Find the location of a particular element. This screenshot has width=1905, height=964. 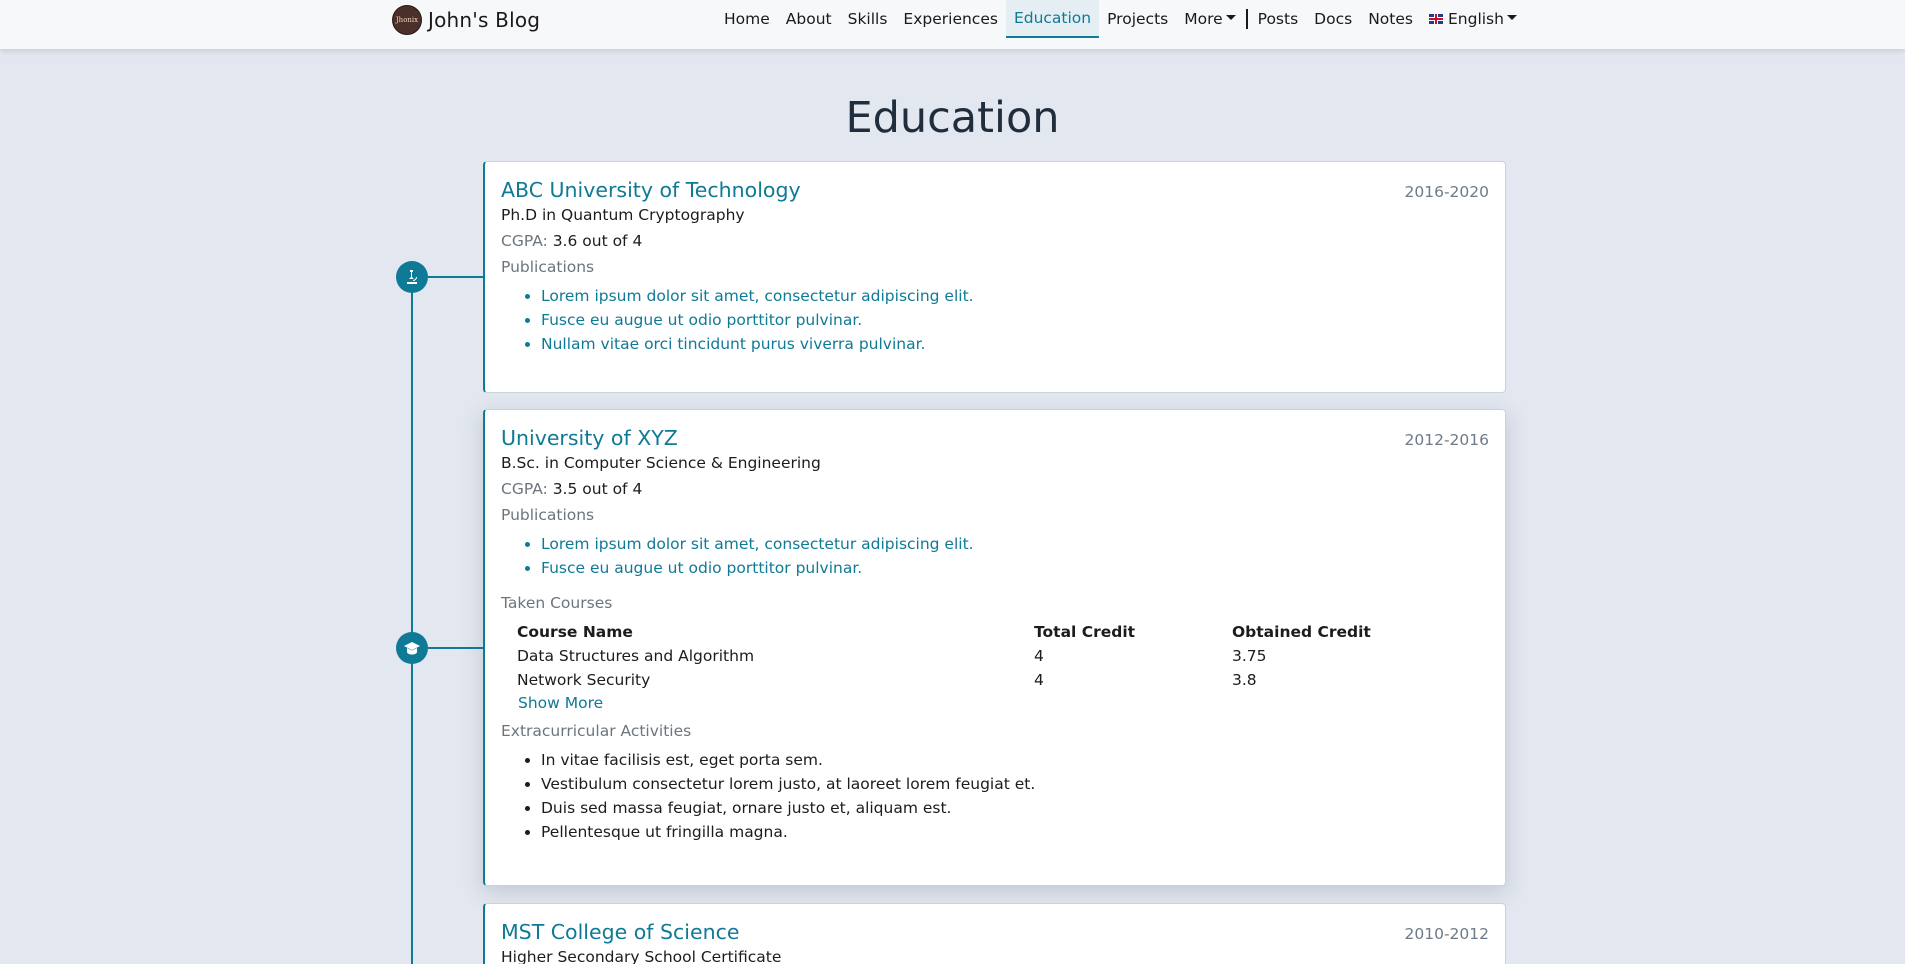

degree: B.Sc. in Computer Science & Engineering is located at coordinates (661, 463).